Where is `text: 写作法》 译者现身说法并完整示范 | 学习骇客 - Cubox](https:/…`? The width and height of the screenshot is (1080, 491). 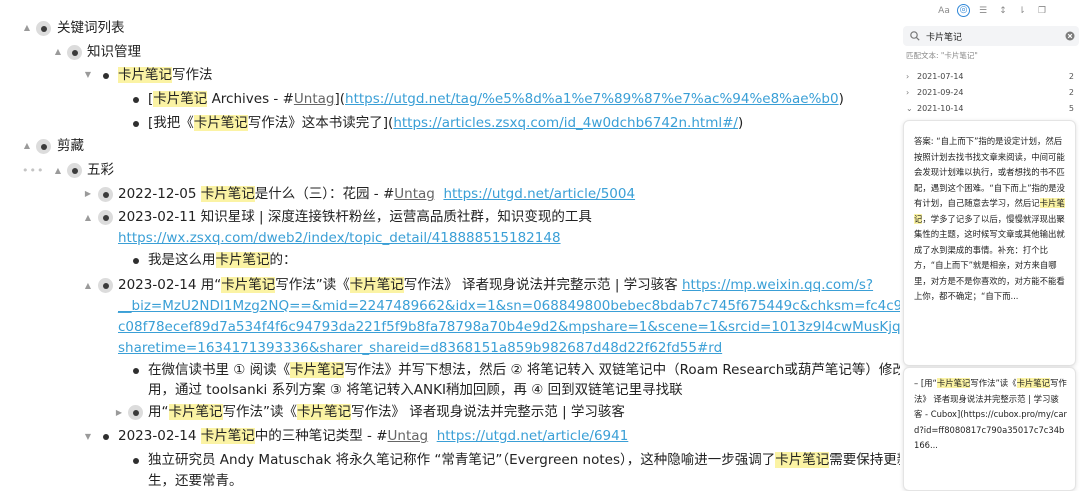 text: 写作法》 译者现身说法并完整示范 | 学习骇客 - Cubox](https:/… is located at coordinates (990, 414).